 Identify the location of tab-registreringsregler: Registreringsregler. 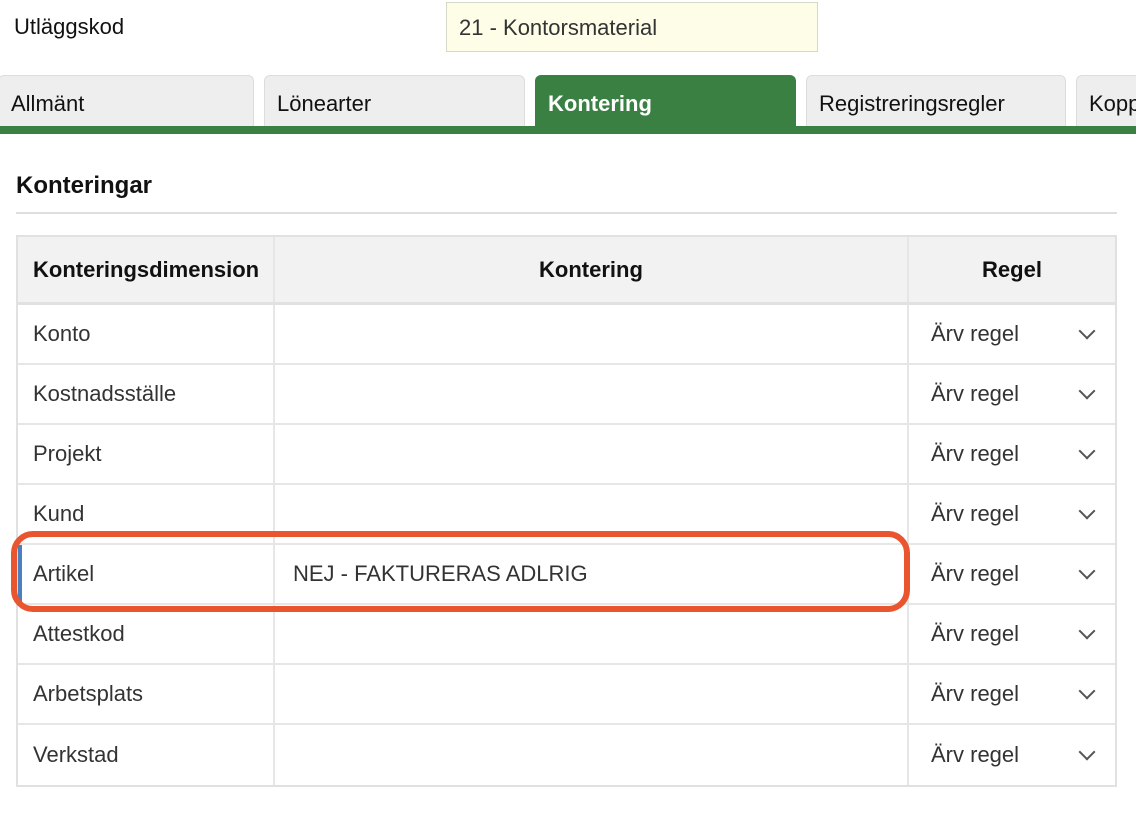
(936, 101).